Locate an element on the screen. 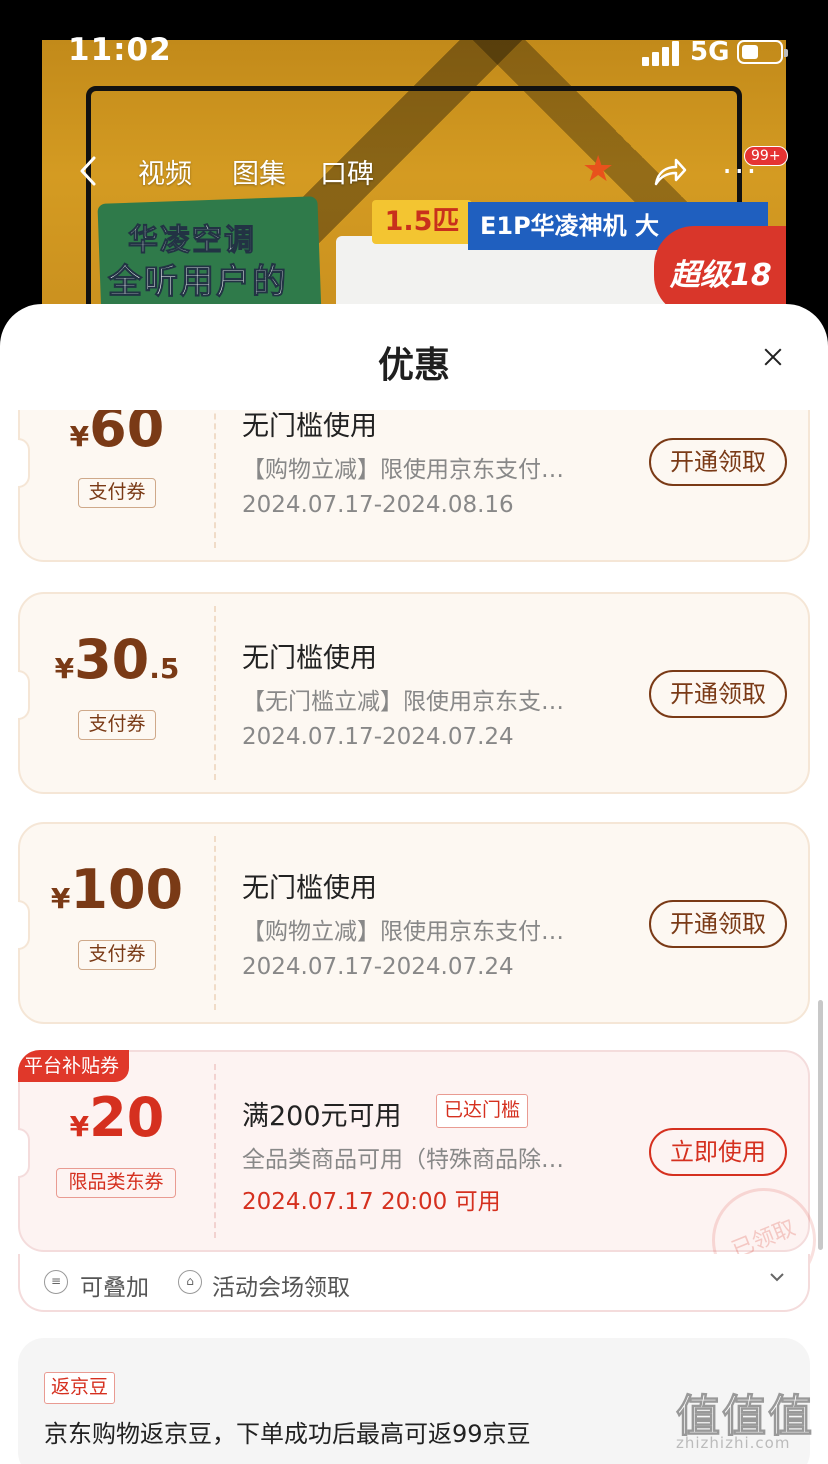 Image resolution: width=828 pixels, height=1464 pixels. tab-reviews: 口碑 is located at coordinates (347, 171).